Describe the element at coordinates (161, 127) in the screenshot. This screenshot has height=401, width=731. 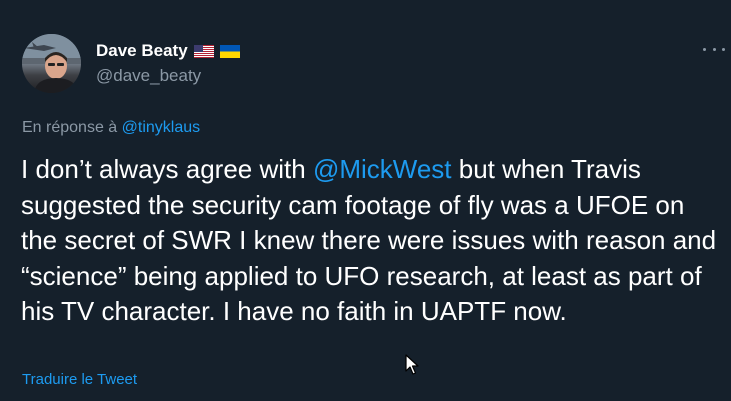
I see `reply-mention-link: @tinyklaus` at that location.